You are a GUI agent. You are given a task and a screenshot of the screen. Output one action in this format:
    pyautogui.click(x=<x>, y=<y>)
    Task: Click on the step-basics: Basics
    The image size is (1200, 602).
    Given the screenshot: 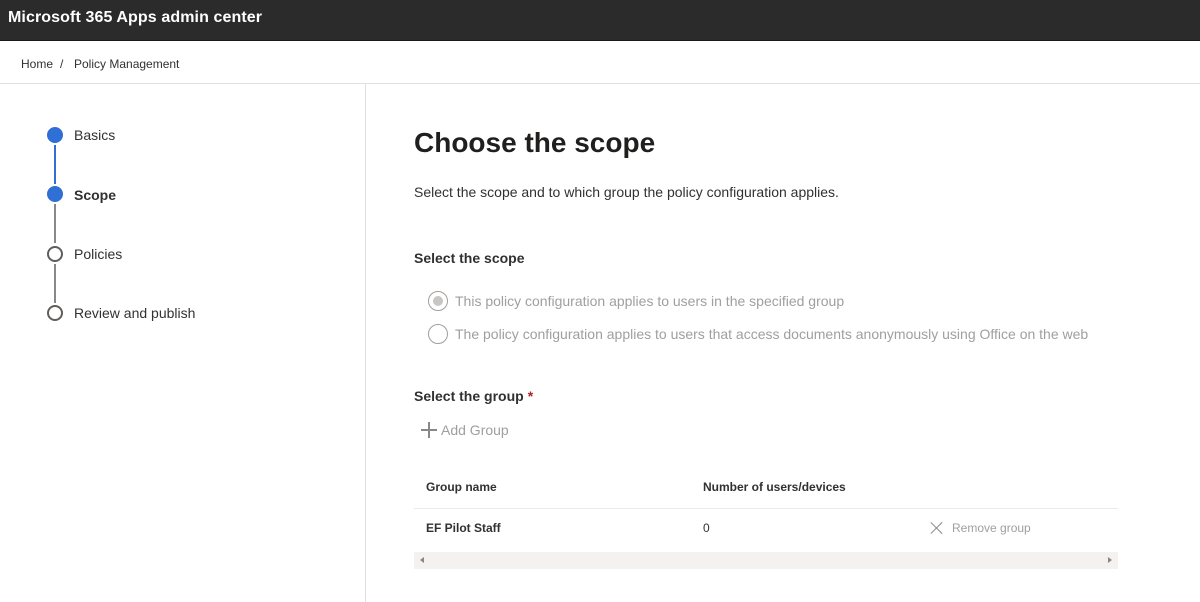 What is the action you would take?
    pyautogui.click(x=94, y=135)
    